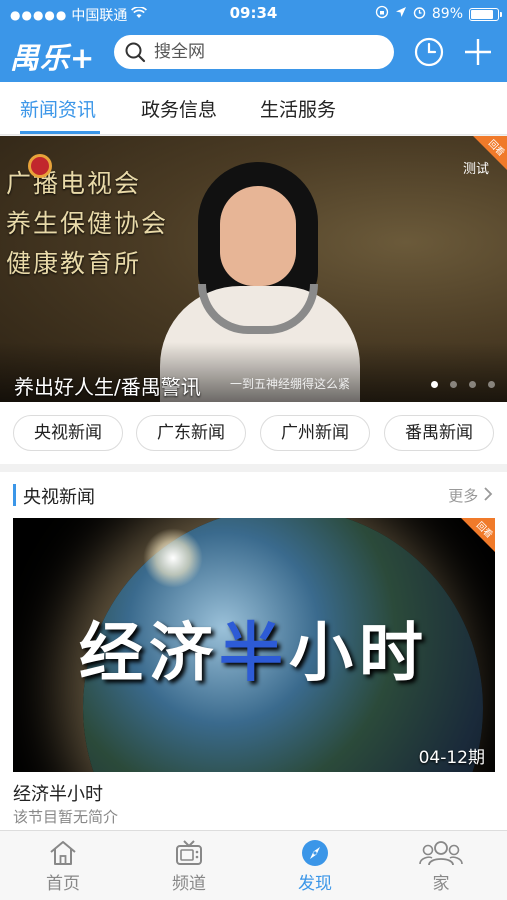  What do you see at coordinates (68, 433) in the screenshot?
I see `chip-cctv-news: 央视新闻` at bounding box center [68, 433].